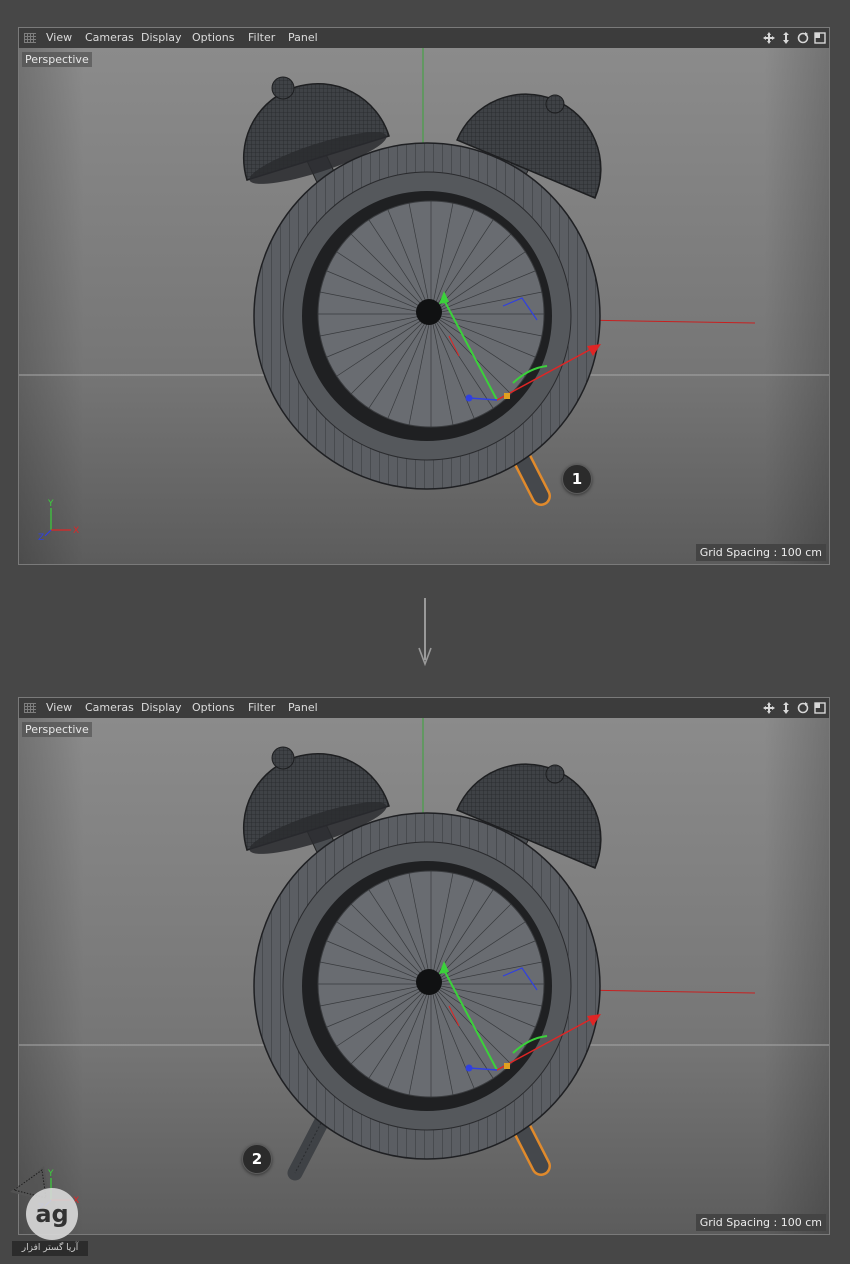 This screenshot has width=850, height=1264. What do you see at coordinates (51, 1214) in the screenshot?
I see `svg-text: ag` at bounding box center [51, 1214].